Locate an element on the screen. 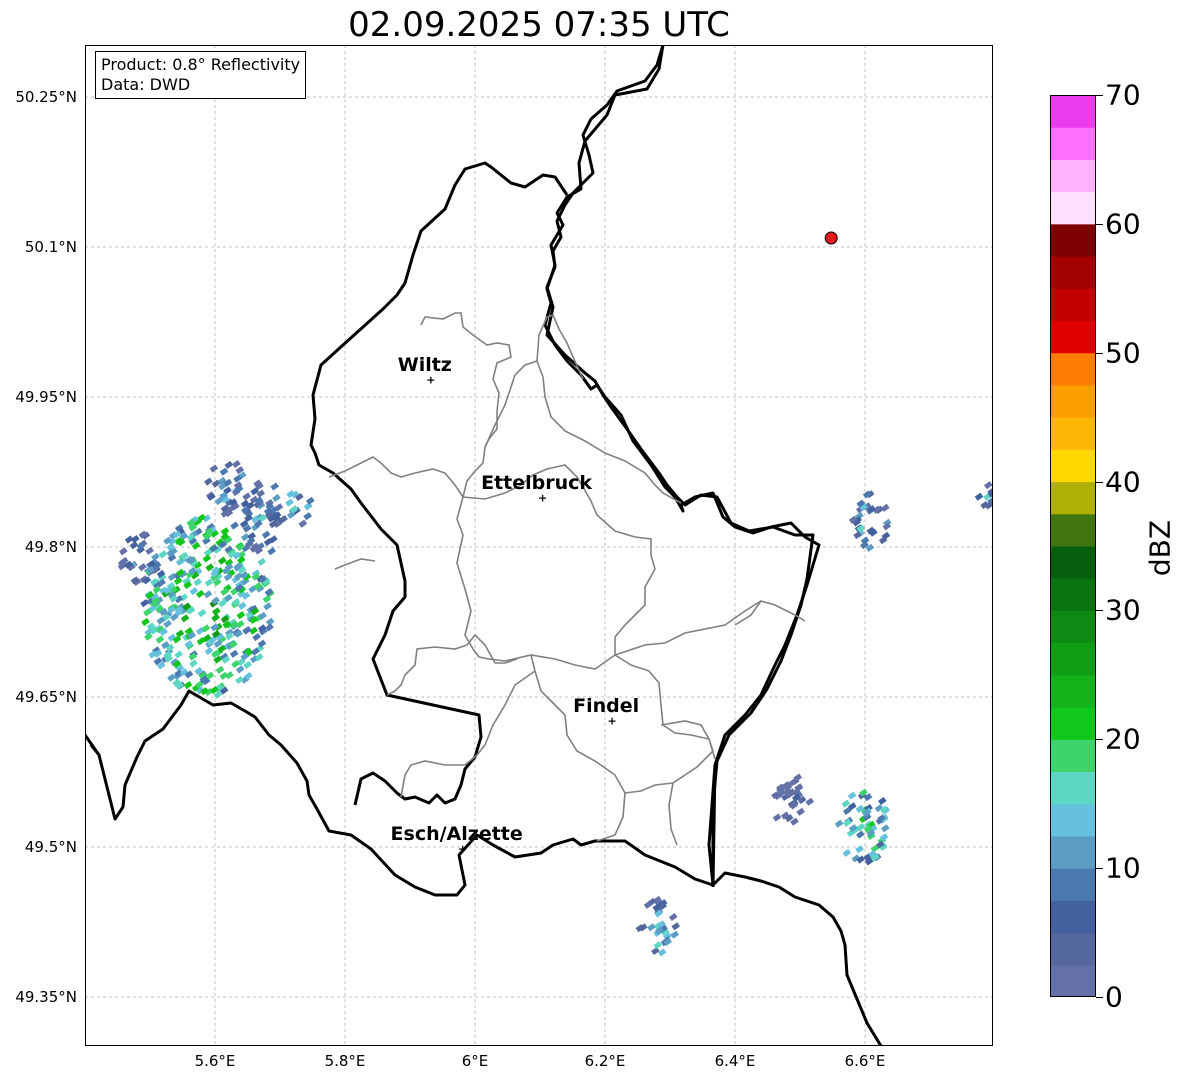 This screenshot has width=1184, height=1081. lat-tick-label: 49.35°N is located at coordinates (46, 997).